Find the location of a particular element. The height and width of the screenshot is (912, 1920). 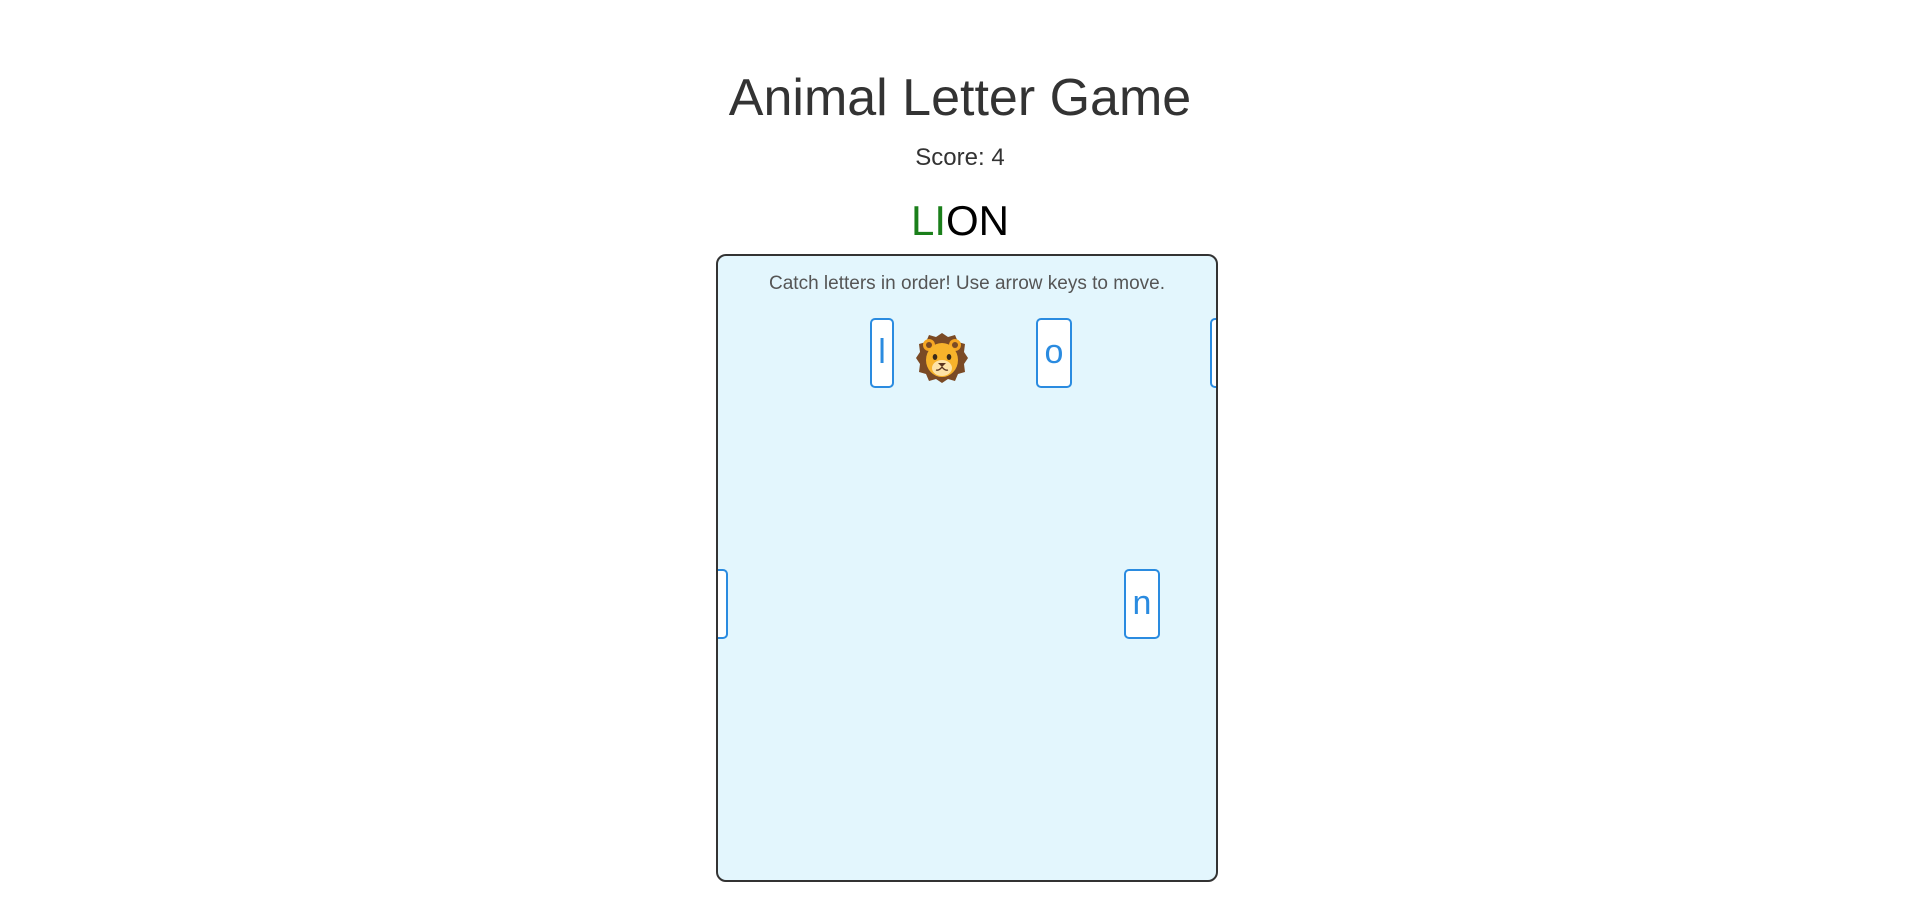

lion-icon is located at coordinates (942, 358).